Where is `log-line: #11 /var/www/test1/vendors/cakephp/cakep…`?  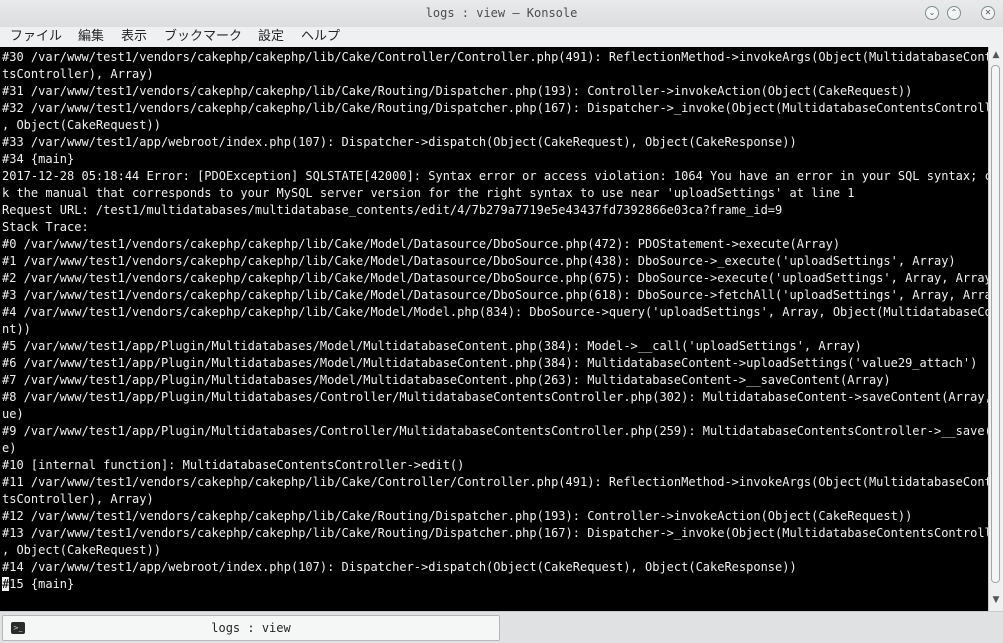
log-line: #11 /var/www/test1/vendors/cakephp/cakep… is located at coordinates (495, 482).